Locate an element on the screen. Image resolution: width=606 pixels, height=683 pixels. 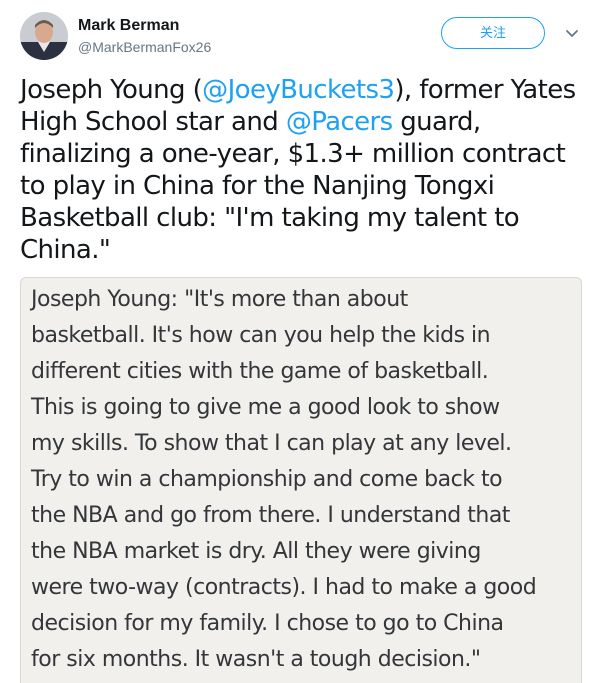
chevron-down-icon is located at coordinates (572, 33).